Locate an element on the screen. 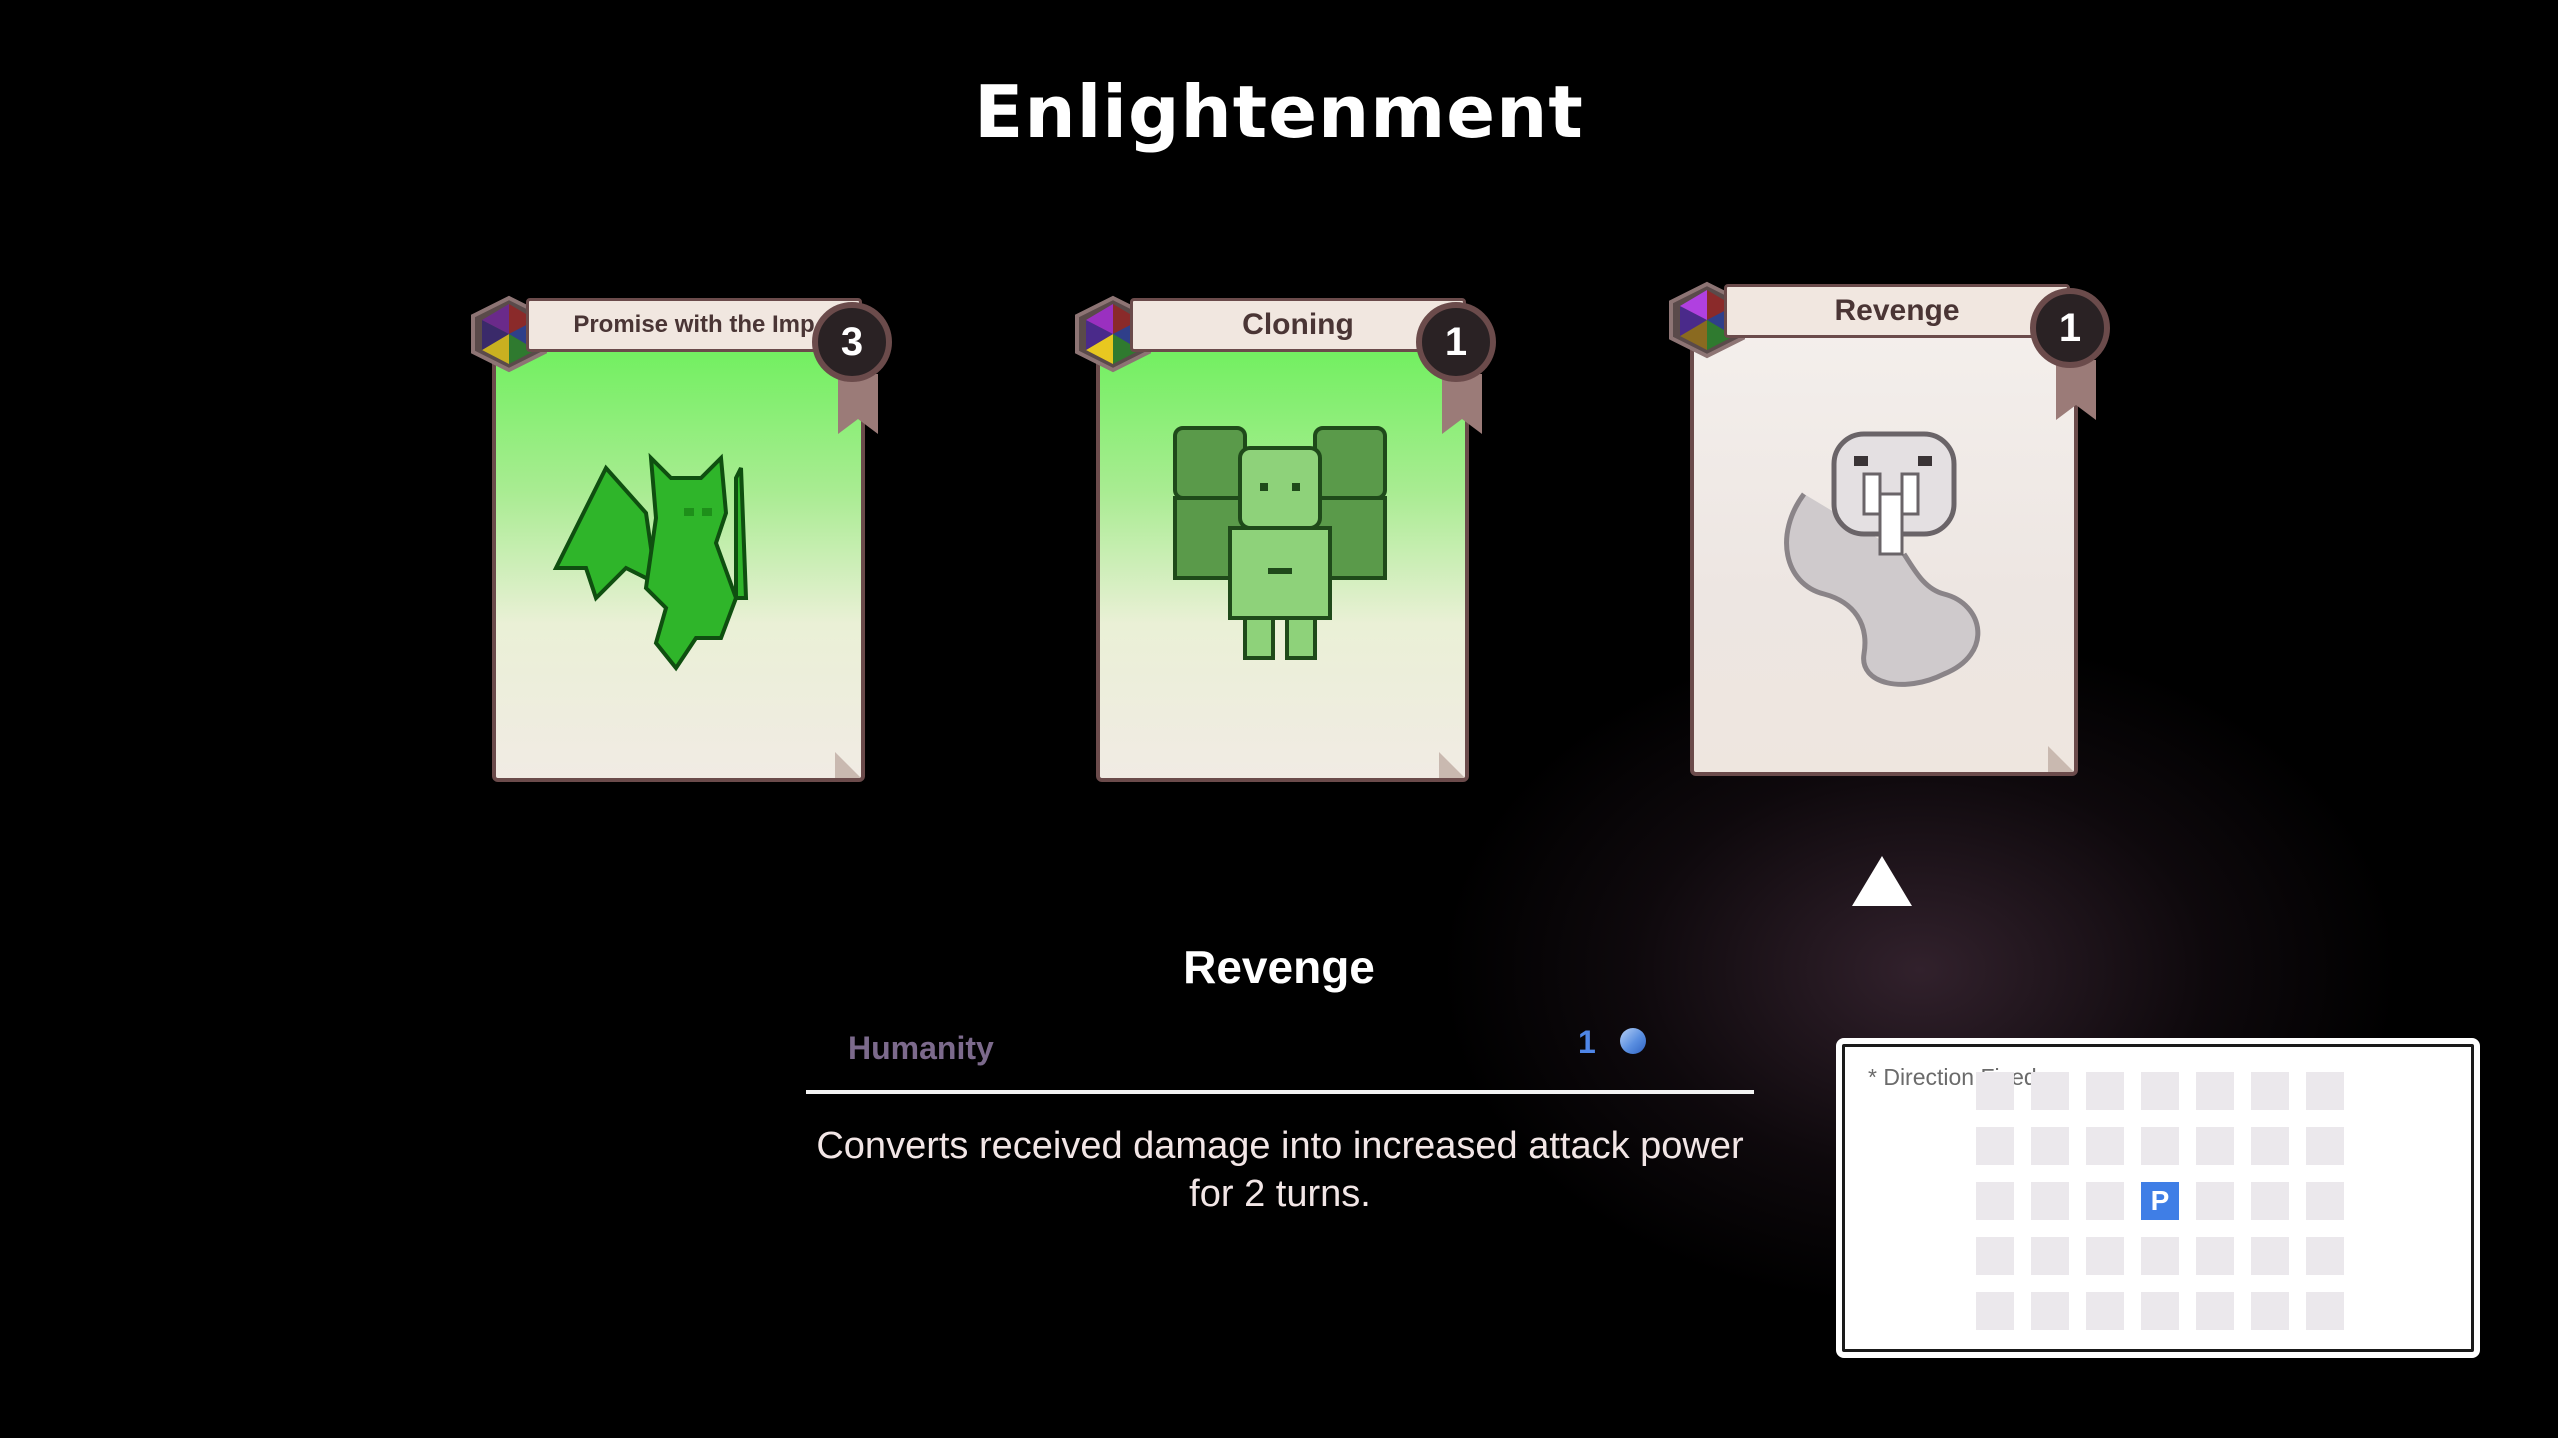 The height and width of the screenshot is (1438, 2558). page-title: Enlightenment is located at coordinates (1279, 112).